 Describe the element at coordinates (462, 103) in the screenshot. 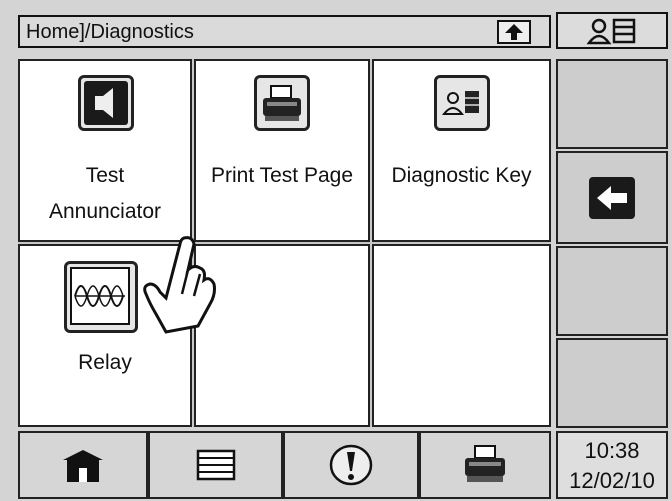

I see `user-key-icon` at that location.